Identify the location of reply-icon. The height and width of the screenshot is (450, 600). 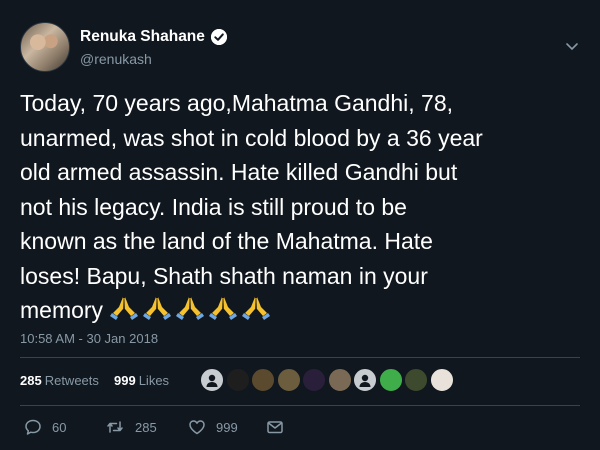
(33, 427).